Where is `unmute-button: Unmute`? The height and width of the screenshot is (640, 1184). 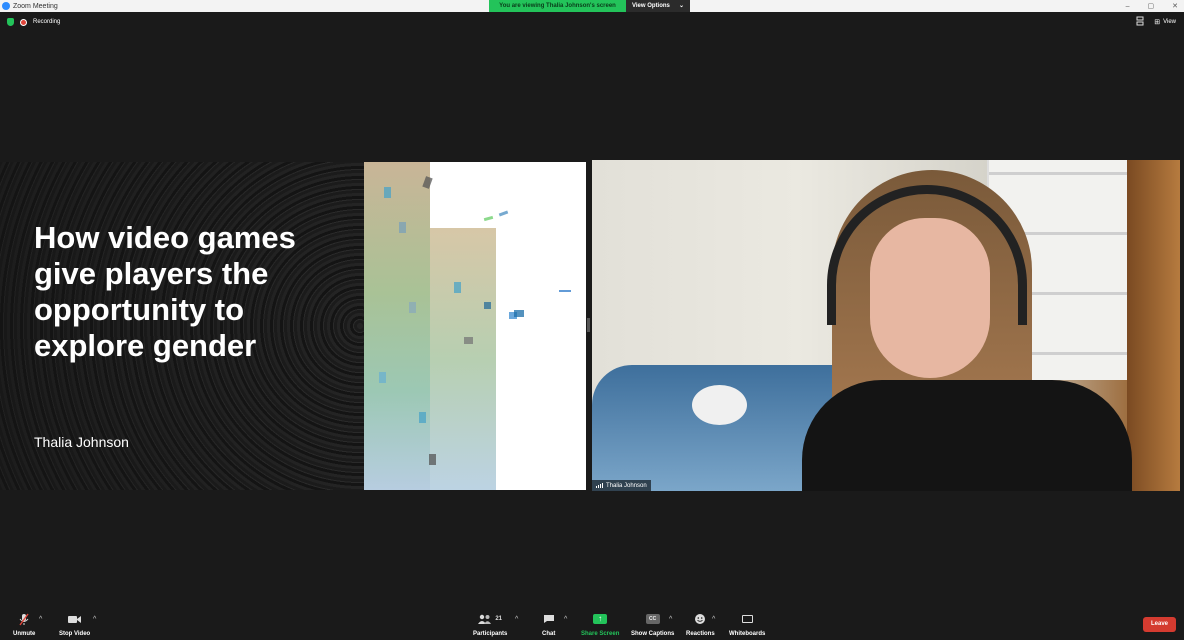 unmute-button: Unmute is located at coordinates (24, 624).